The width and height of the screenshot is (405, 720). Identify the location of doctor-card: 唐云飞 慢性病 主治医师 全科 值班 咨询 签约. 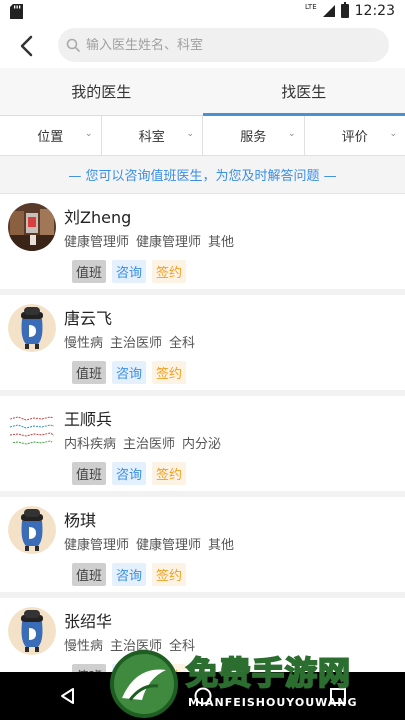
(202, 345).